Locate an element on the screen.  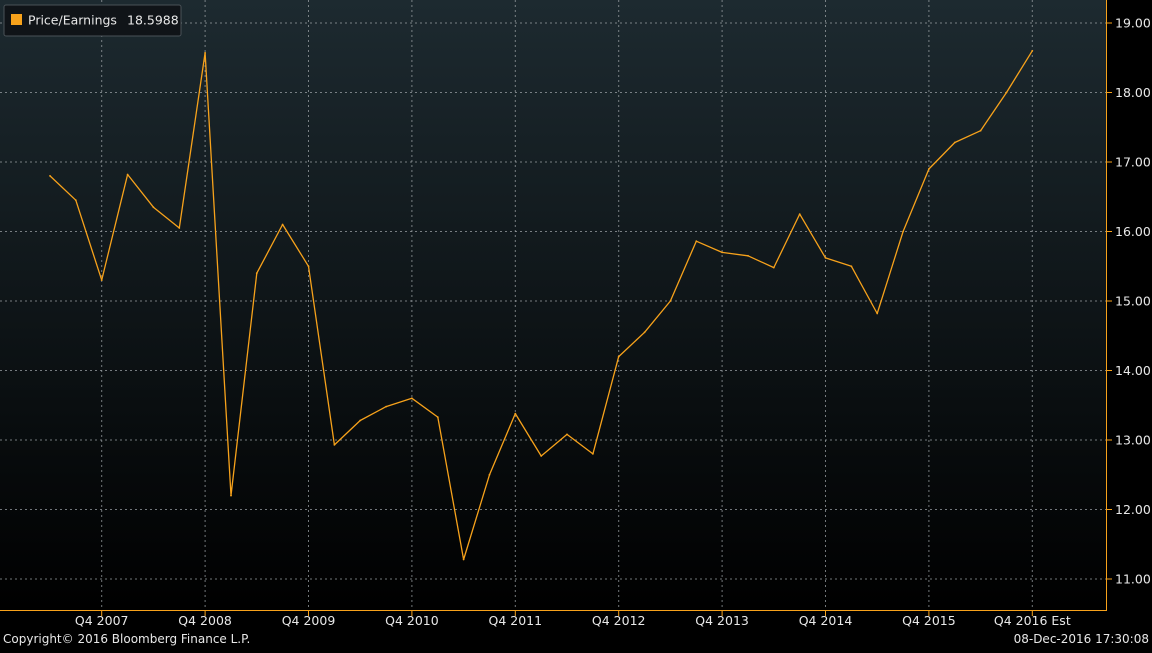
x-tick-label: Q4 2013 is located at coordinates (722, 620).